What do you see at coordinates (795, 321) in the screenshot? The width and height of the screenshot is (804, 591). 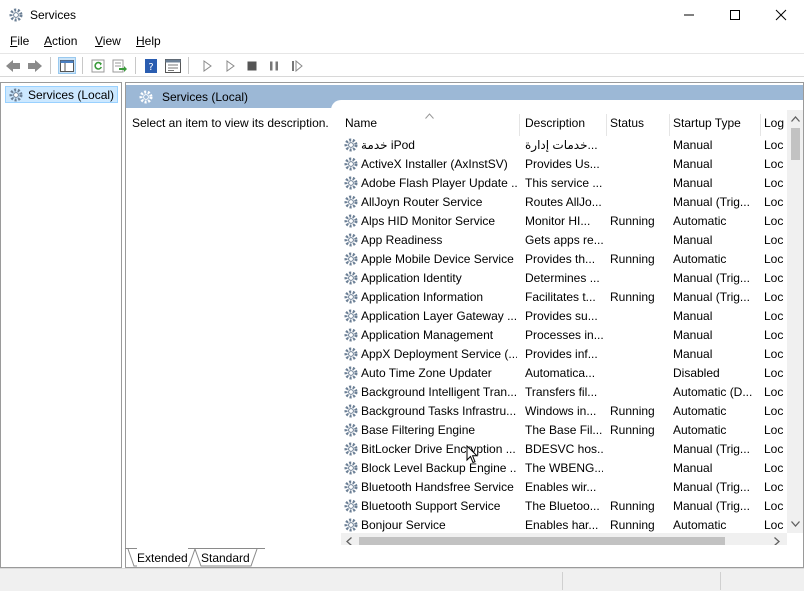 I see `vertical-scrollbar` at bounding box center [795, 321].